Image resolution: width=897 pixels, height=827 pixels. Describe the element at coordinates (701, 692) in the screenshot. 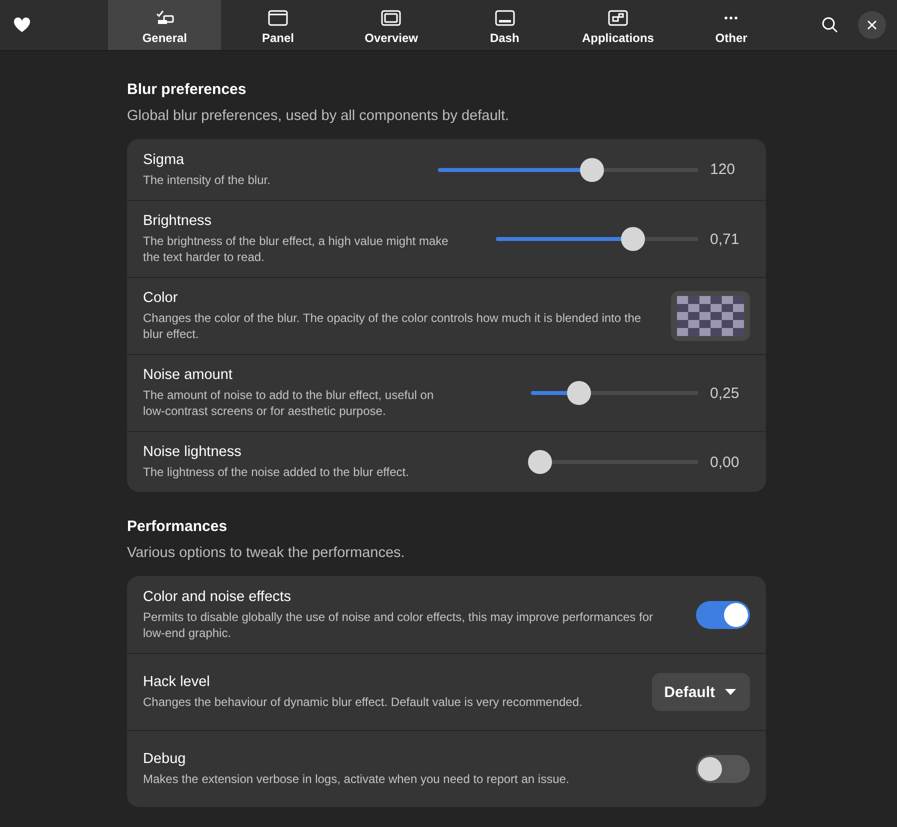

I see `dropdown: Default` at that location.